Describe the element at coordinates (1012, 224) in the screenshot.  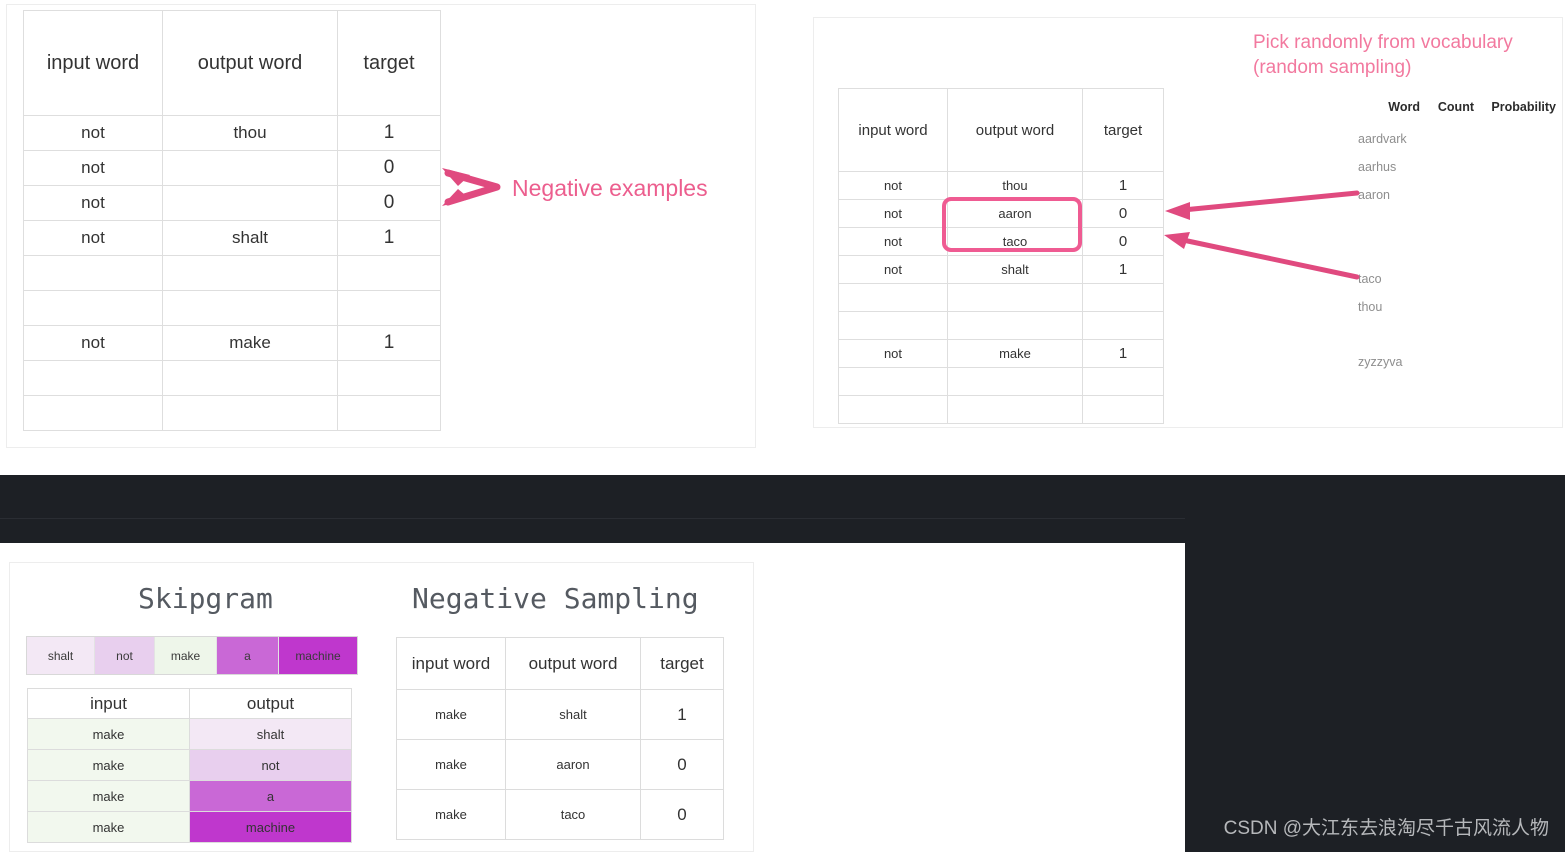
I see `sampled-words-highlight-box` at that location.